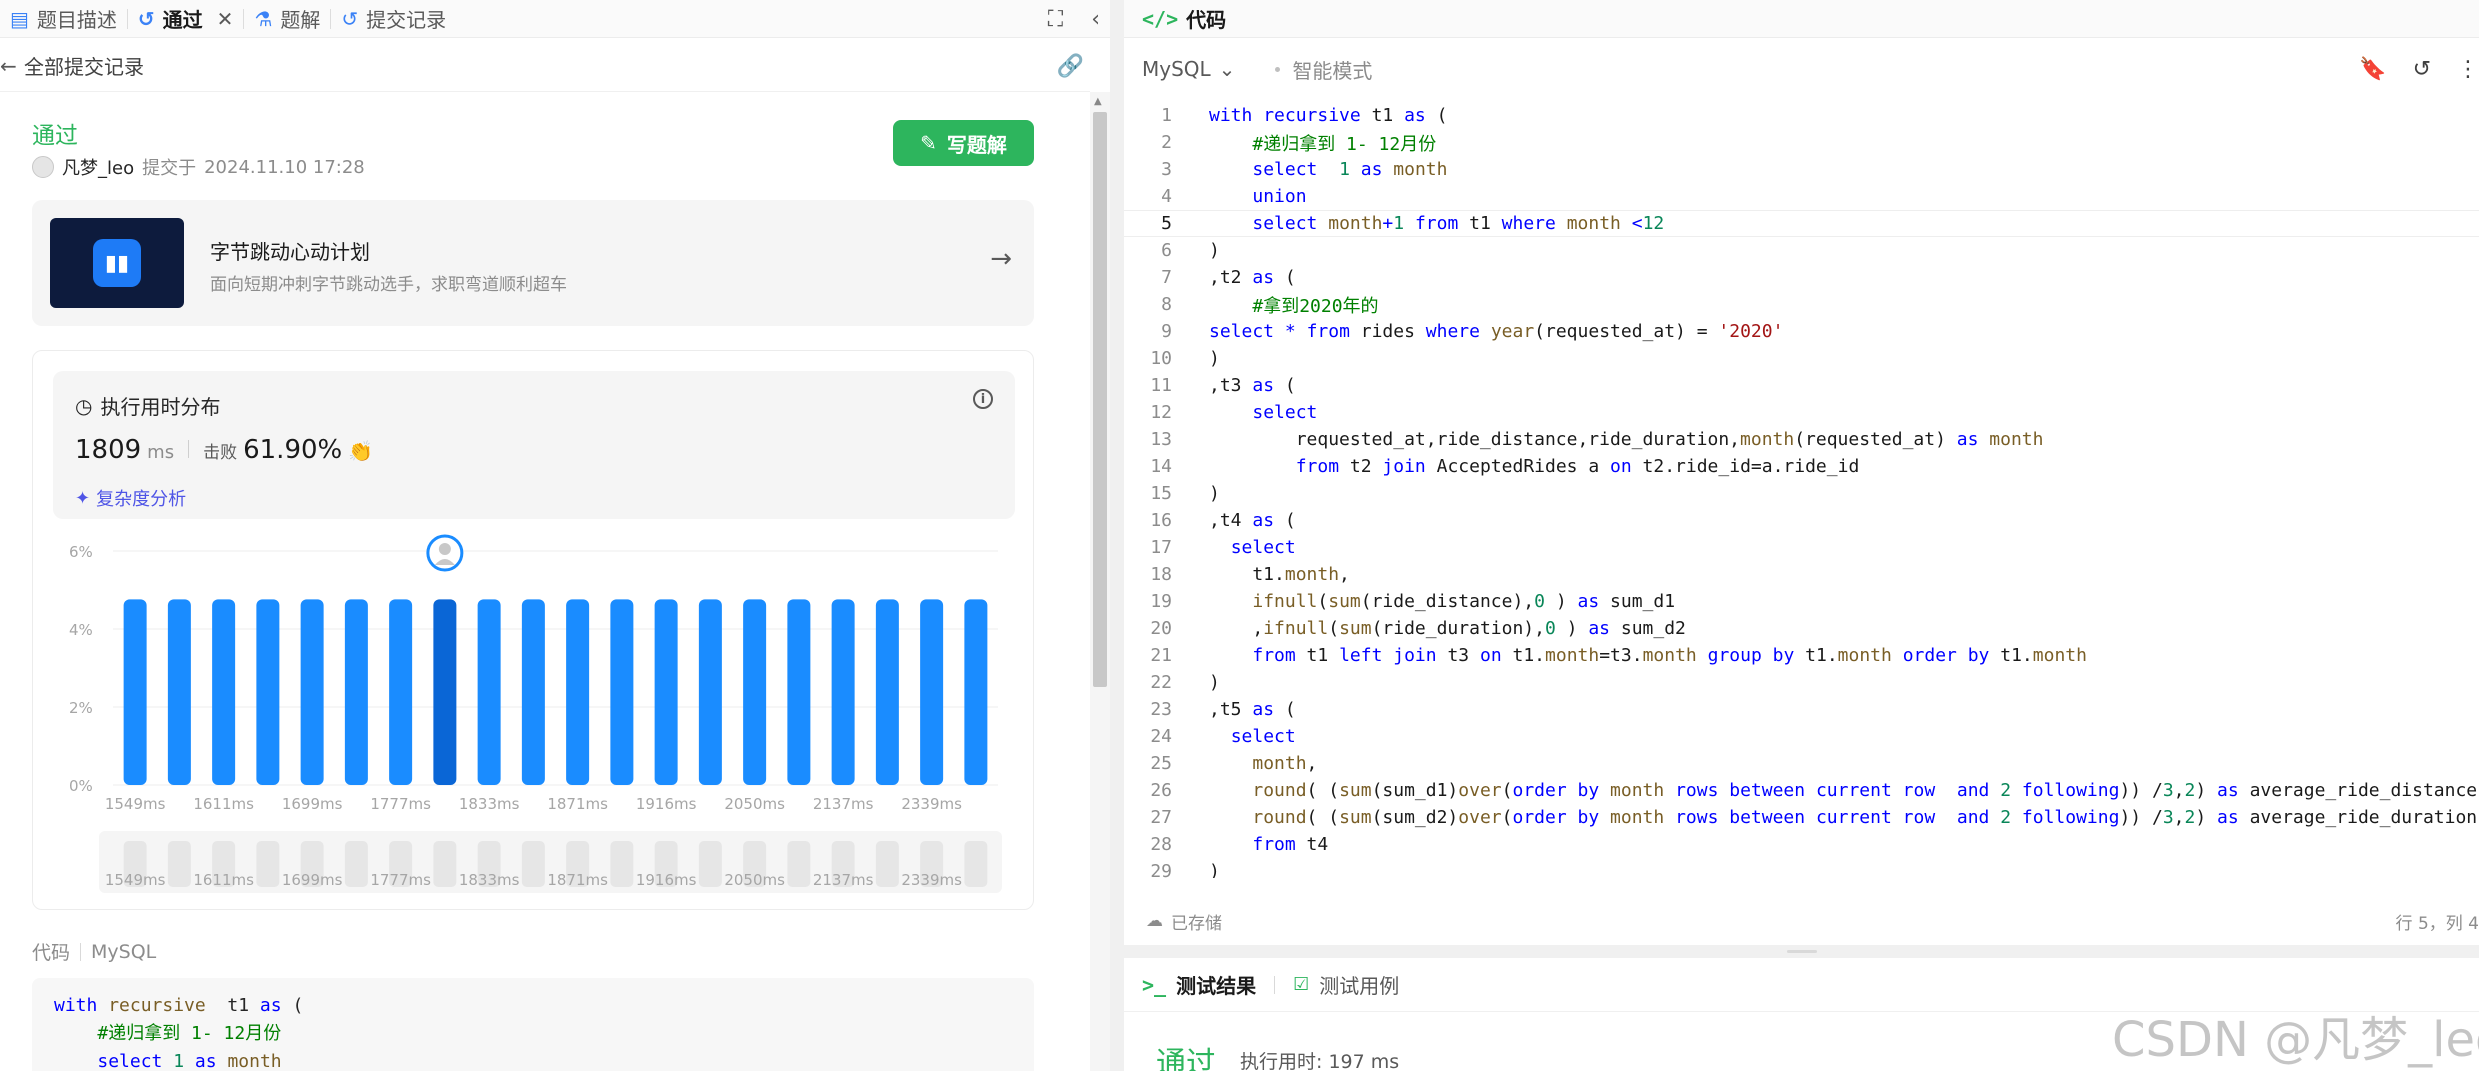 The height and width of the screenshot is (1071, 2479). What do you see at coordinates (1166, 115) in the screenshot?
I see `line-number: 1` at bounding box center [1166, 115].